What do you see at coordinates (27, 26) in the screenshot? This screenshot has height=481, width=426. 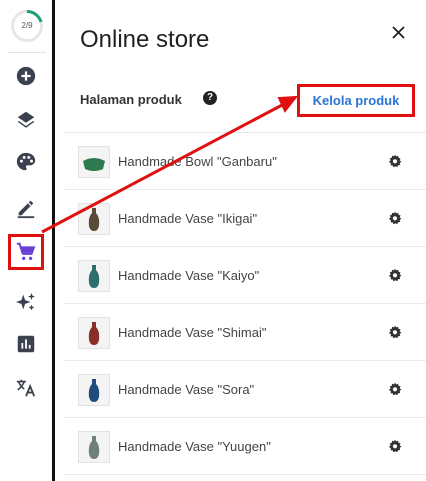 I see `progress-counter: 2/9` at bounding box center [27, 26].